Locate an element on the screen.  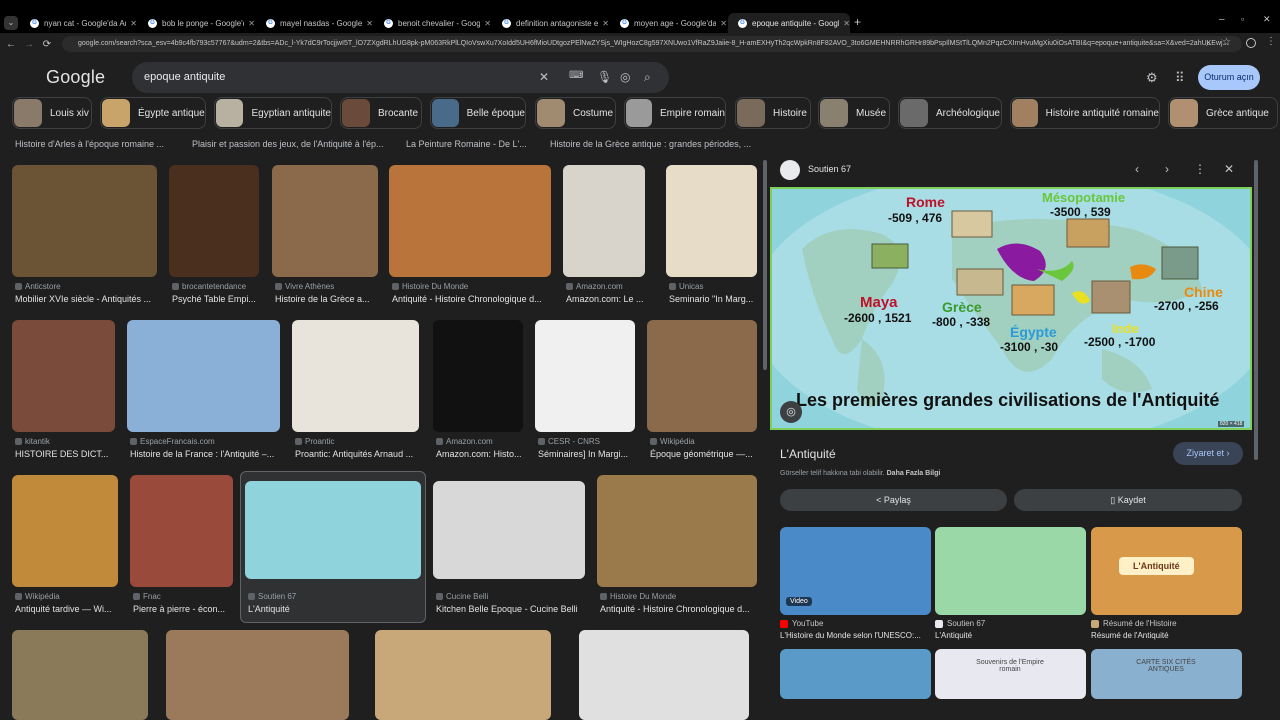
tab-5: Gmoyen age - Google'da Ara✕ is located at coordinates (668, 23).